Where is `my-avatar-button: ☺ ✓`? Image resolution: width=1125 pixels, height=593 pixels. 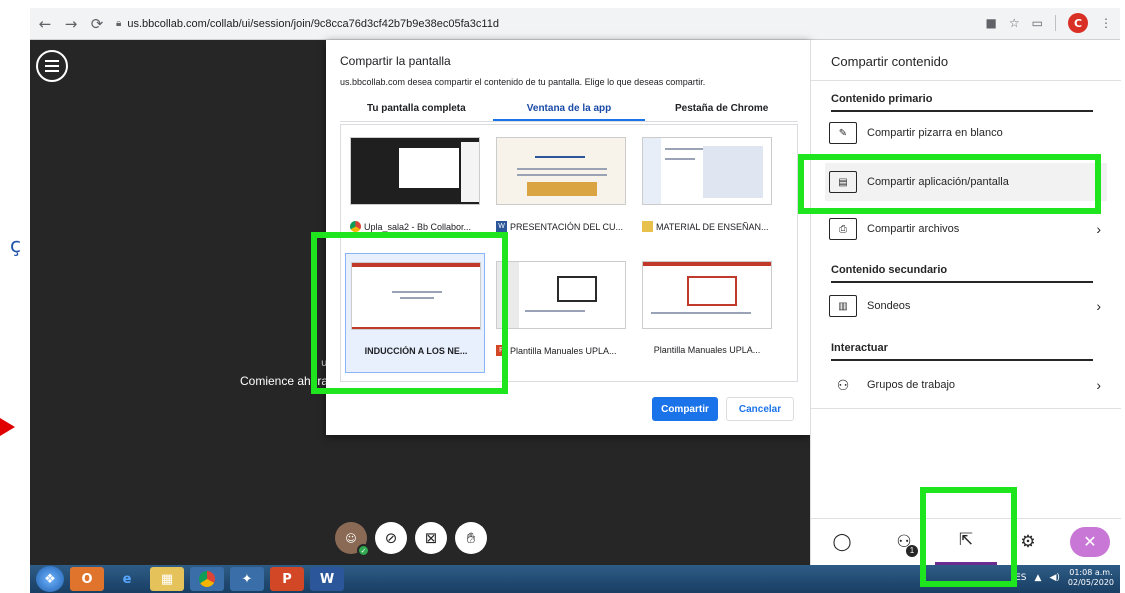
my-avatar-button: ☺ ✓ is located at coordinates (352, 539).